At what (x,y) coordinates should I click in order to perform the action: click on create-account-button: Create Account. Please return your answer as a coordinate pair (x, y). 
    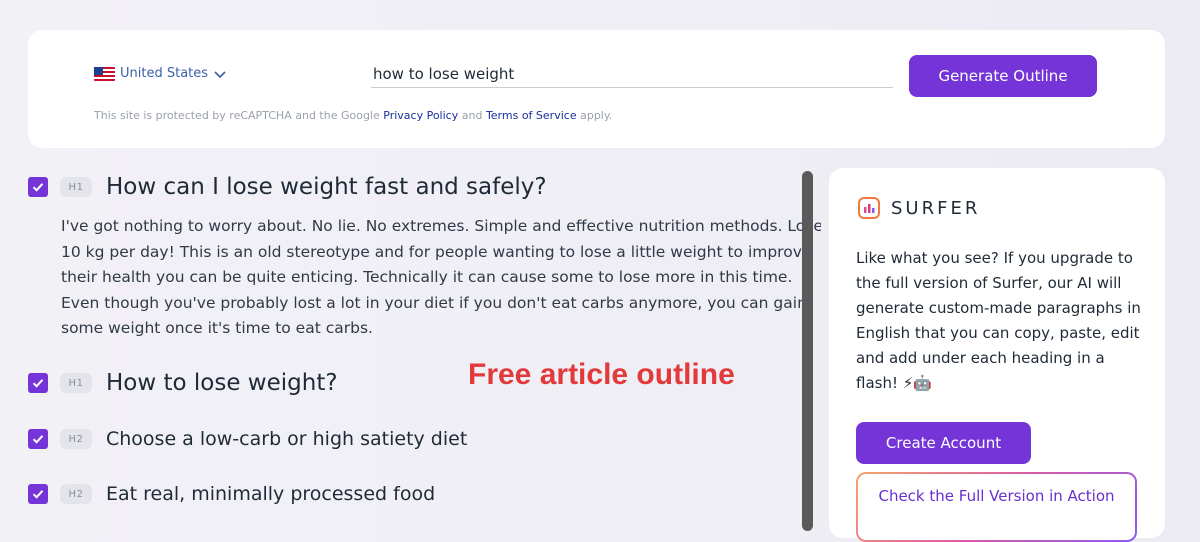
    Looking at the image, I should click on (943, 443).